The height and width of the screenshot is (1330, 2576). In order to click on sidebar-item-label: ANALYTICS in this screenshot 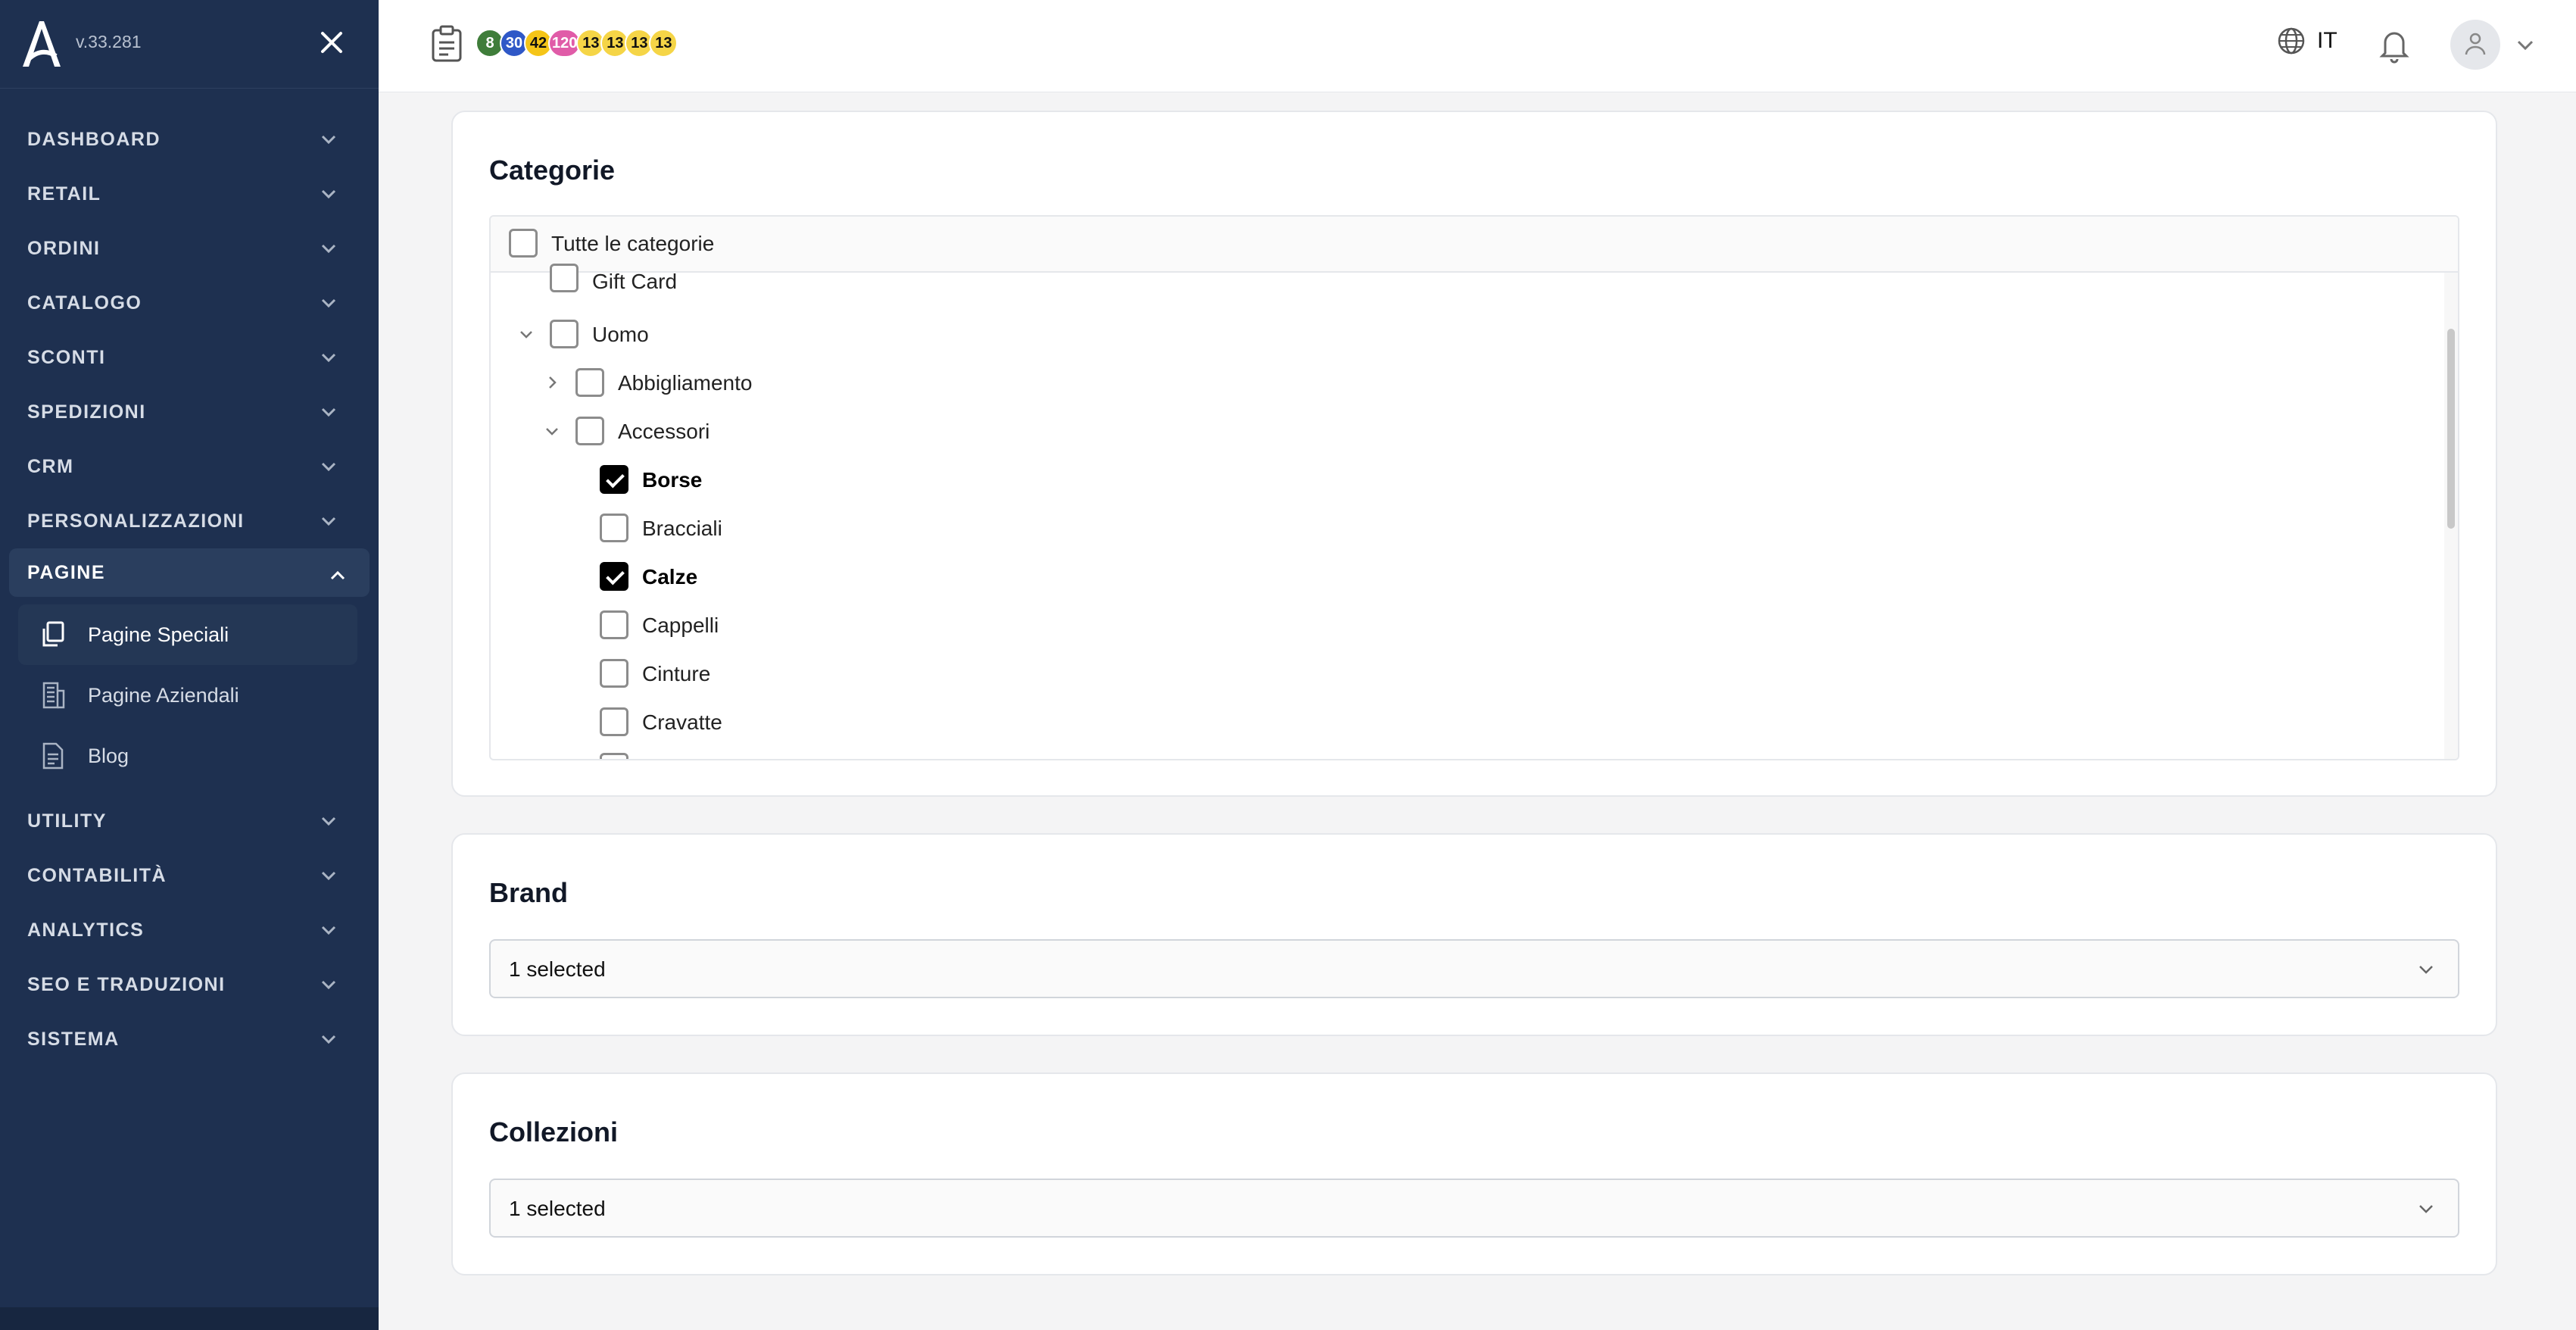, I will do `click(86, 930)`.